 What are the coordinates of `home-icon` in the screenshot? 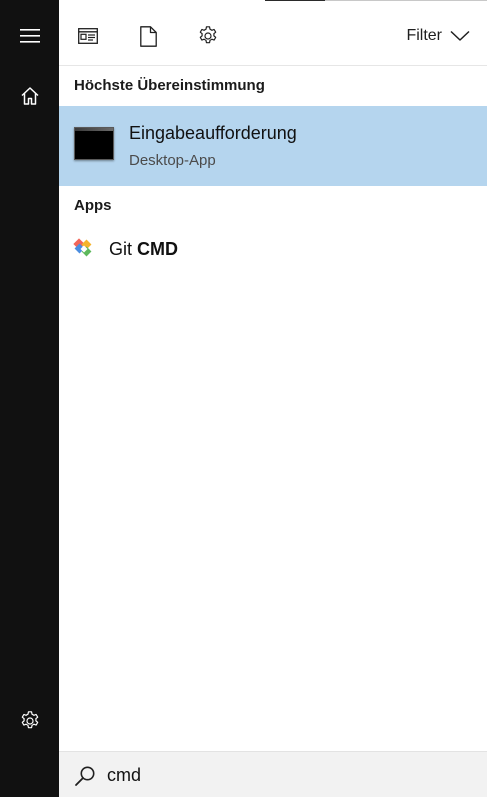 It's located at (29, 96).